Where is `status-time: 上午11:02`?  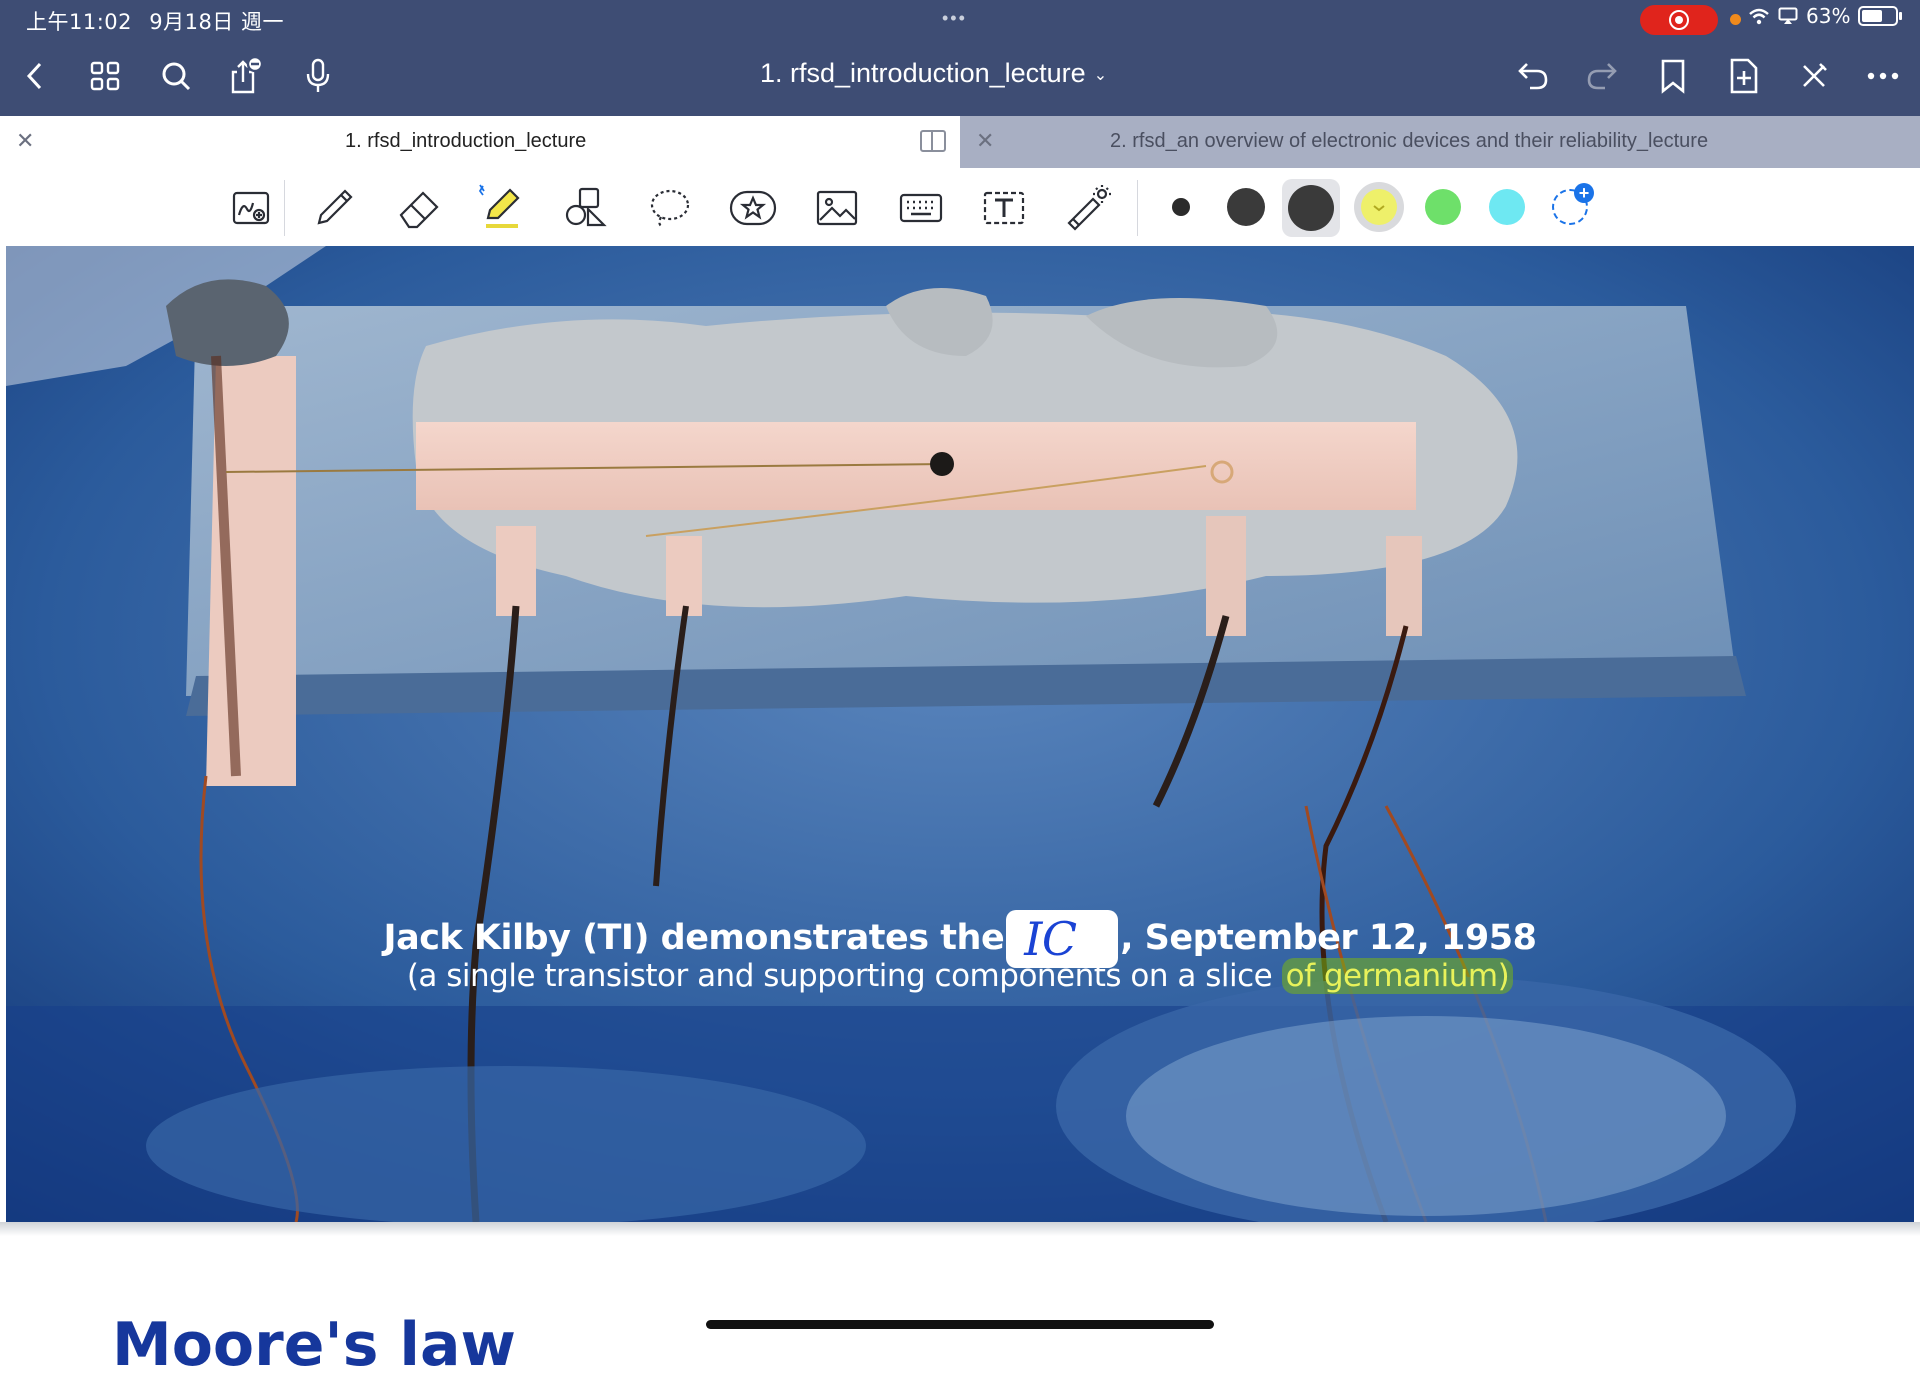 status-time: 上午11:02 is located at coordinates (79, 22).